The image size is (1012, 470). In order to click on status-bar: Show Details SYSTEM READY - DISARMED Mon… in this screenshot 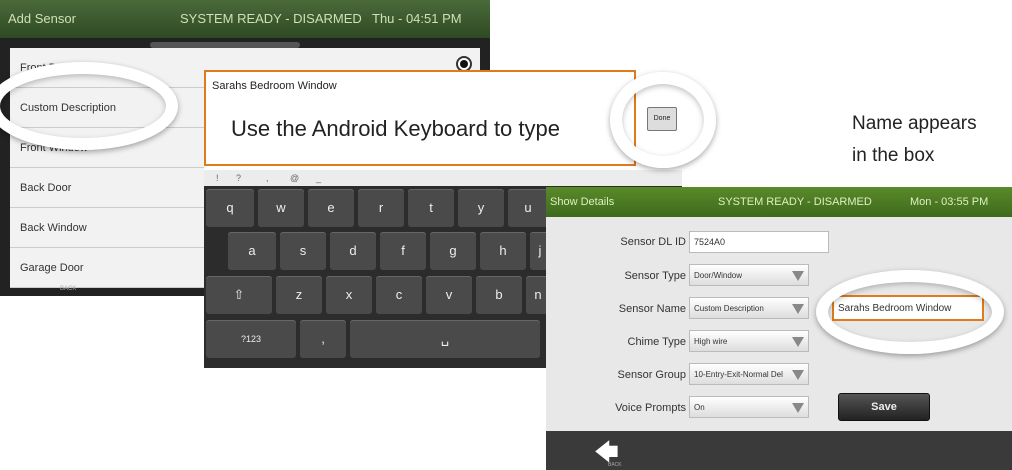, I will do `click(779, 202)`.